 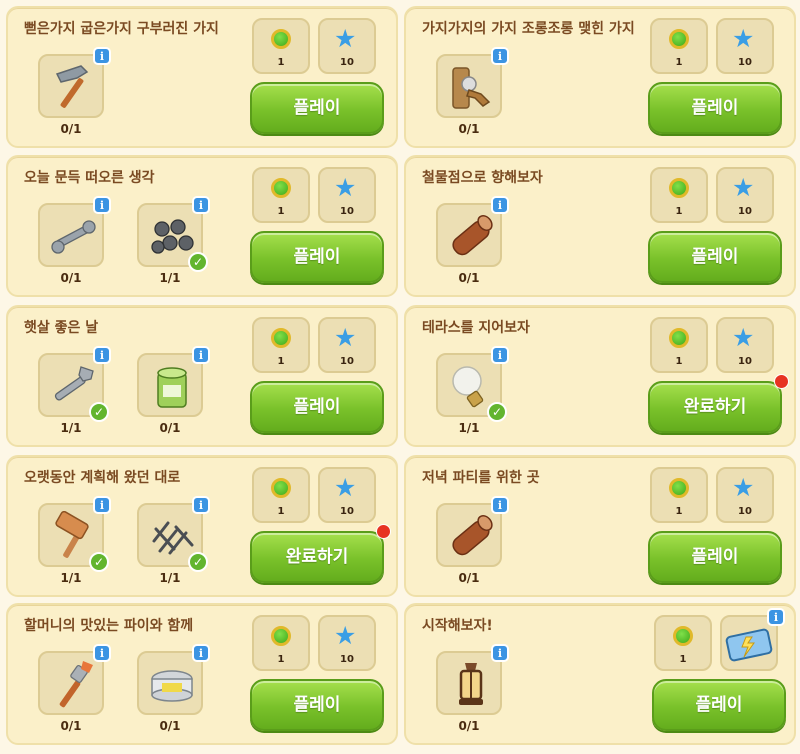 What do you see at coordinates (528, 29) in the screenshot?
I see `quest-title: 가지가지의 가지 조롱조롱 맺힌 가지` at bounding box center [528, 29].